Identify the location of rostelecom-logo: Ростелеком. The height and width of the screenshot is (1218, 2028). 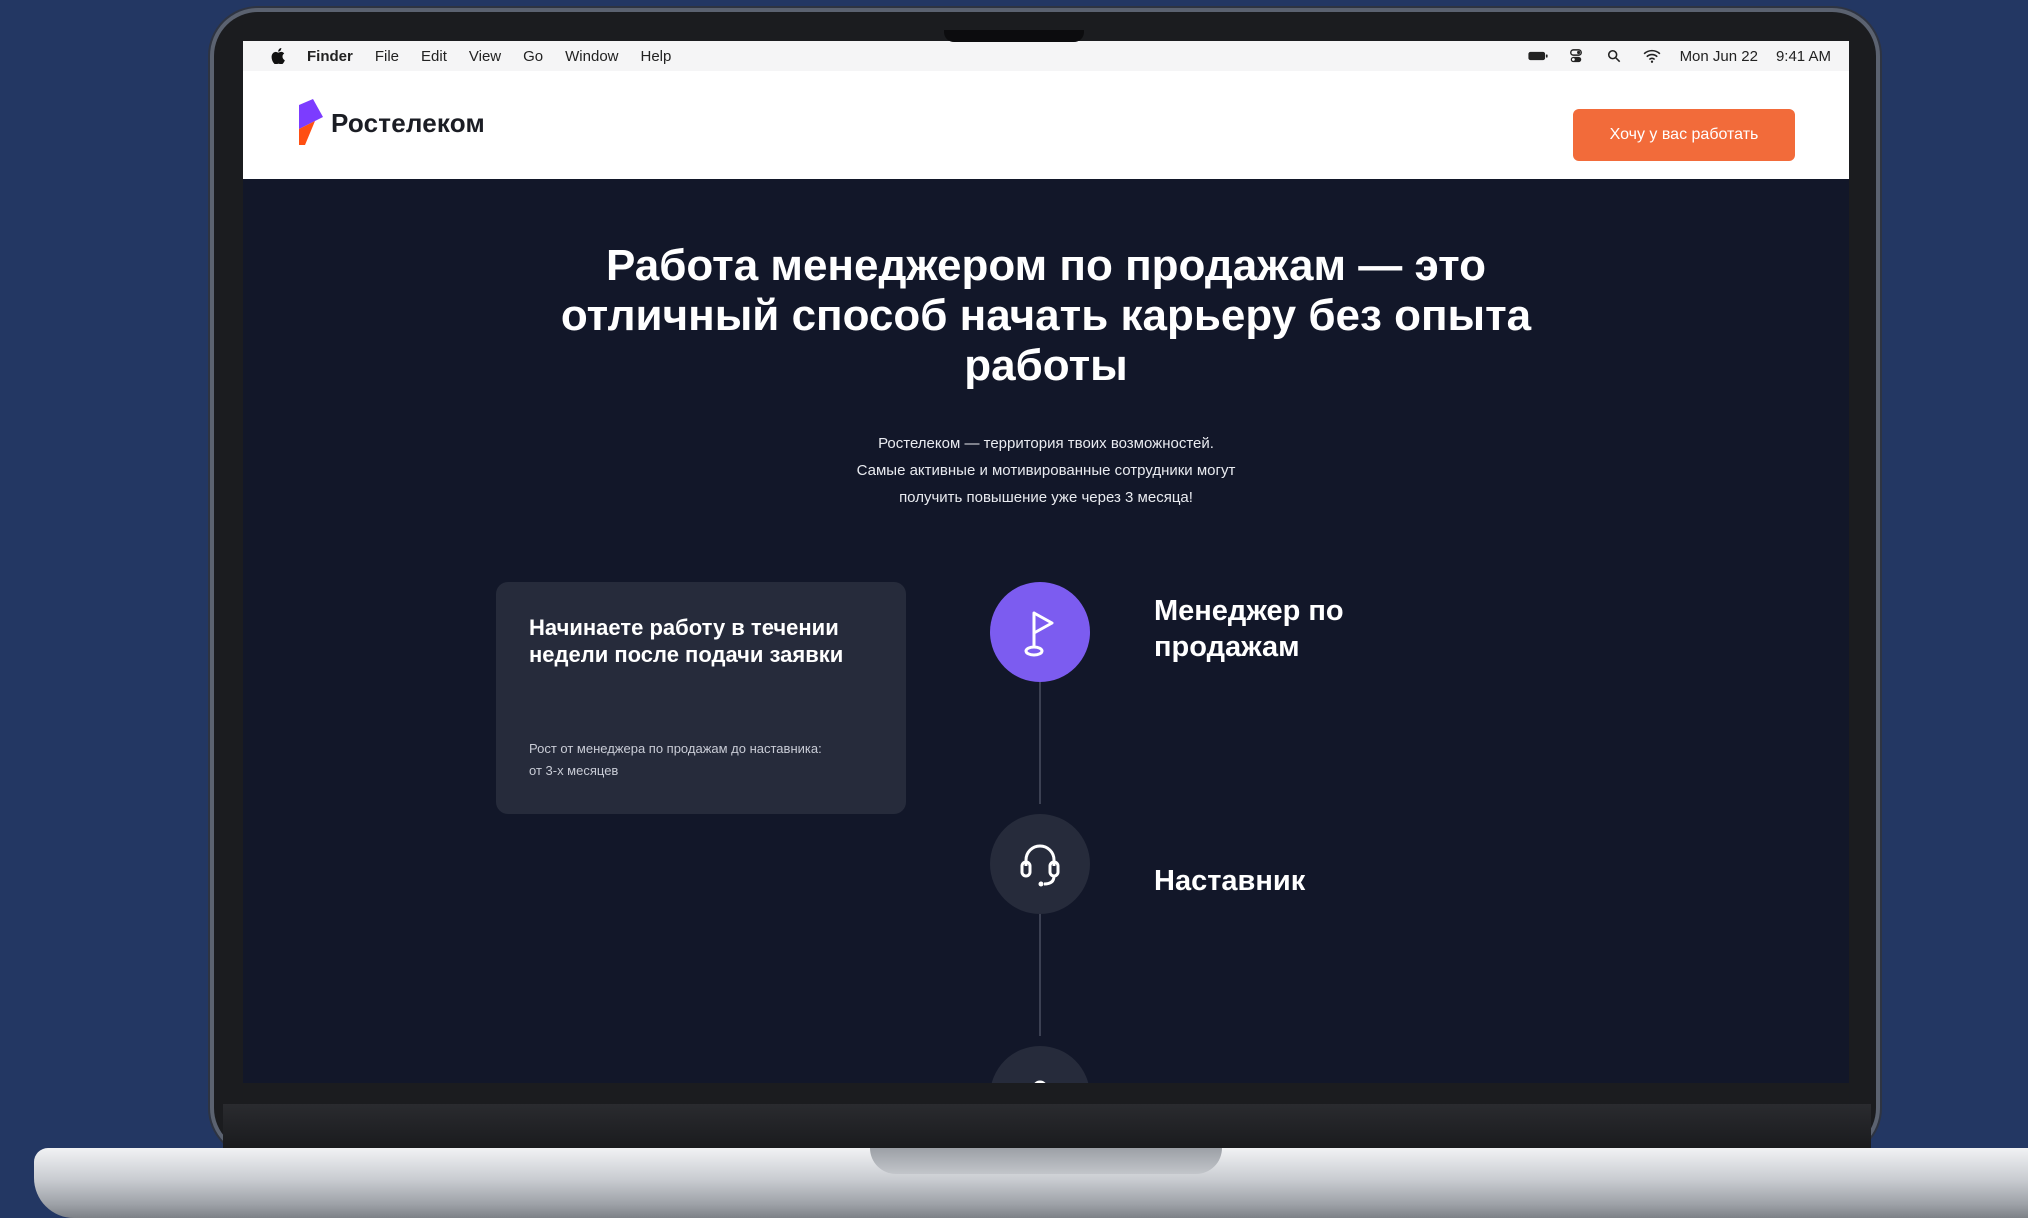
(390, 123).